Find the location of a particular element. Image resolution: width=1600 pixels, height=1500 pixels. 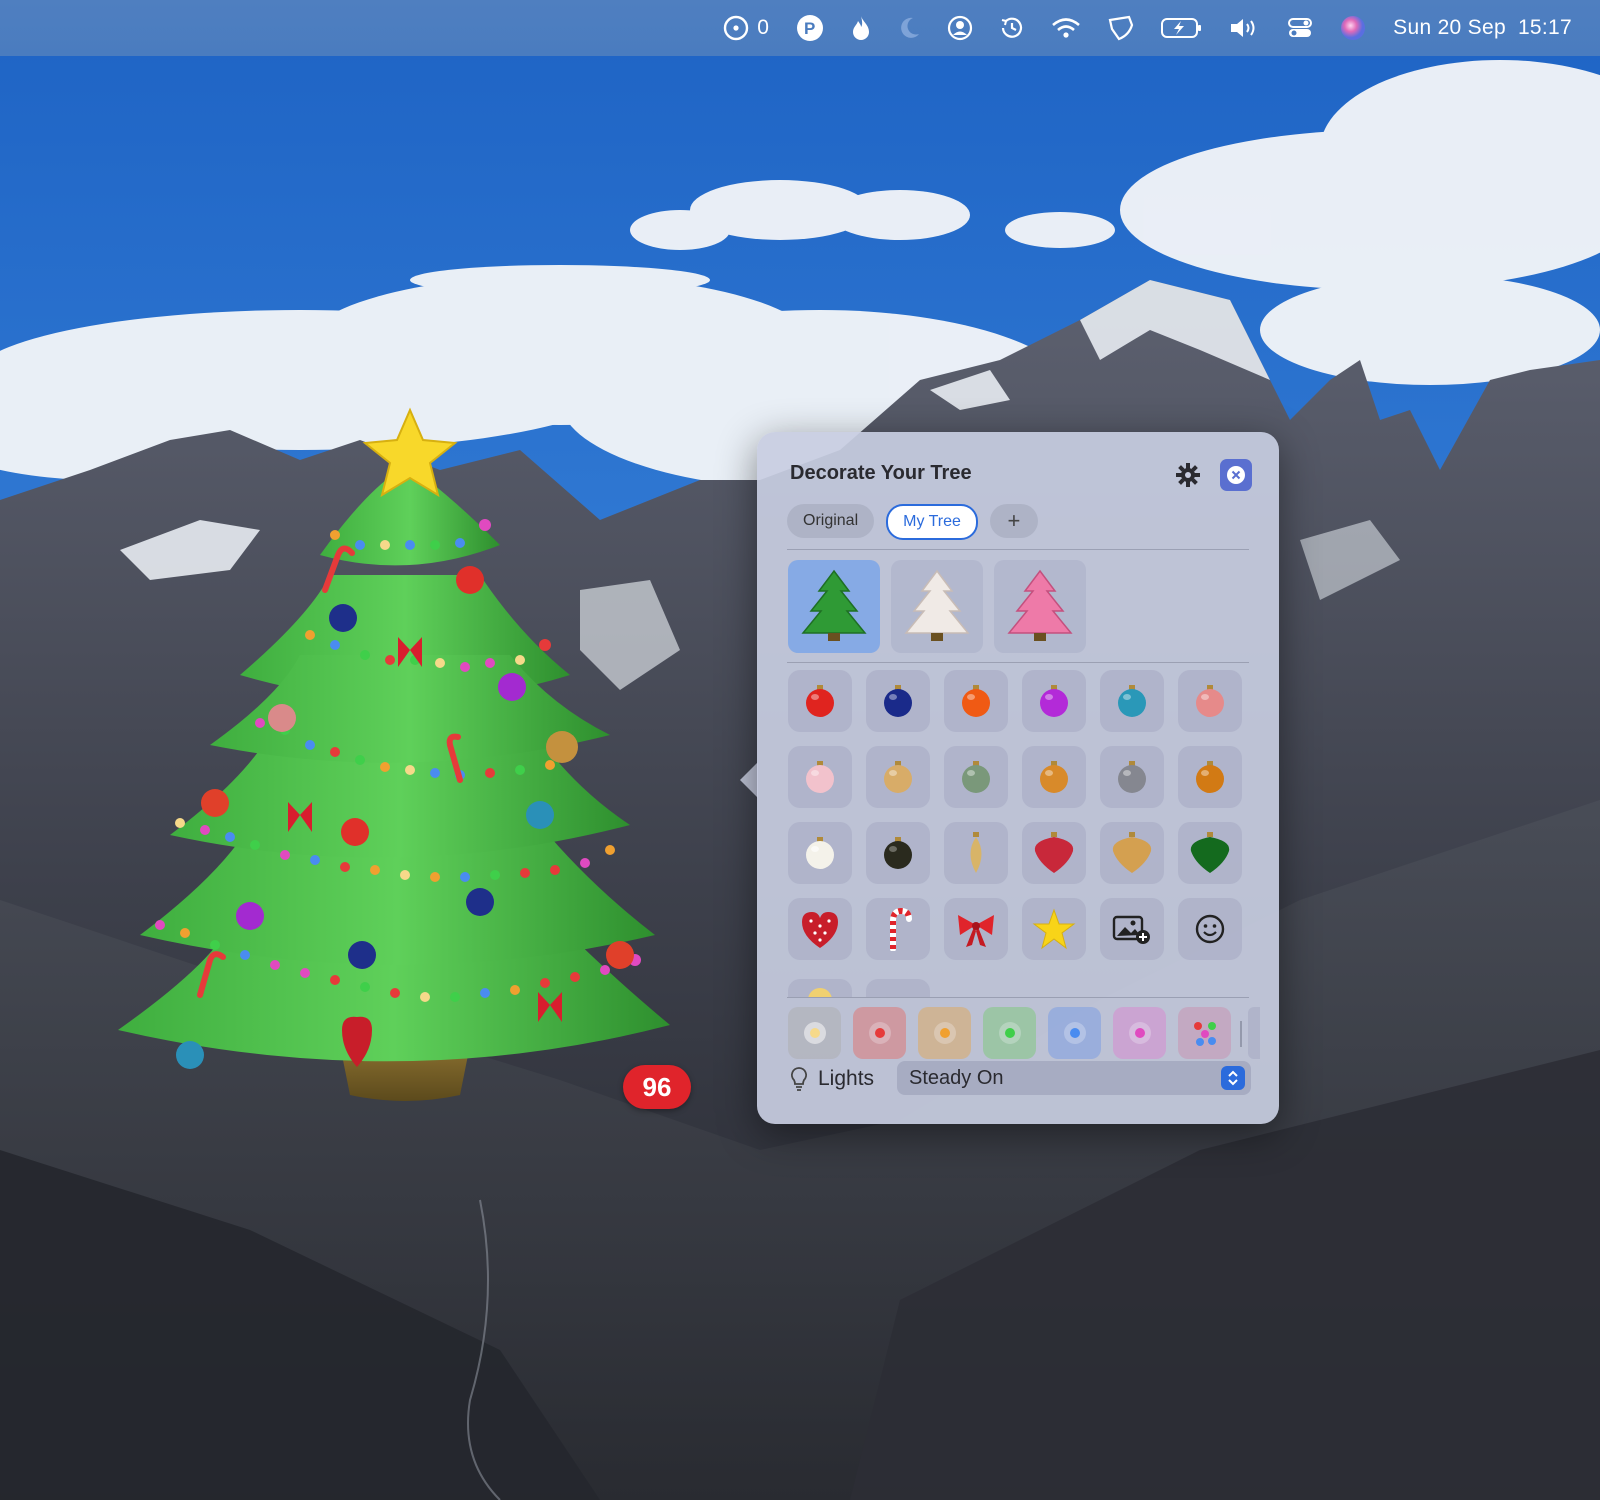

battery-status-item is located at coordinates (1182, 28).